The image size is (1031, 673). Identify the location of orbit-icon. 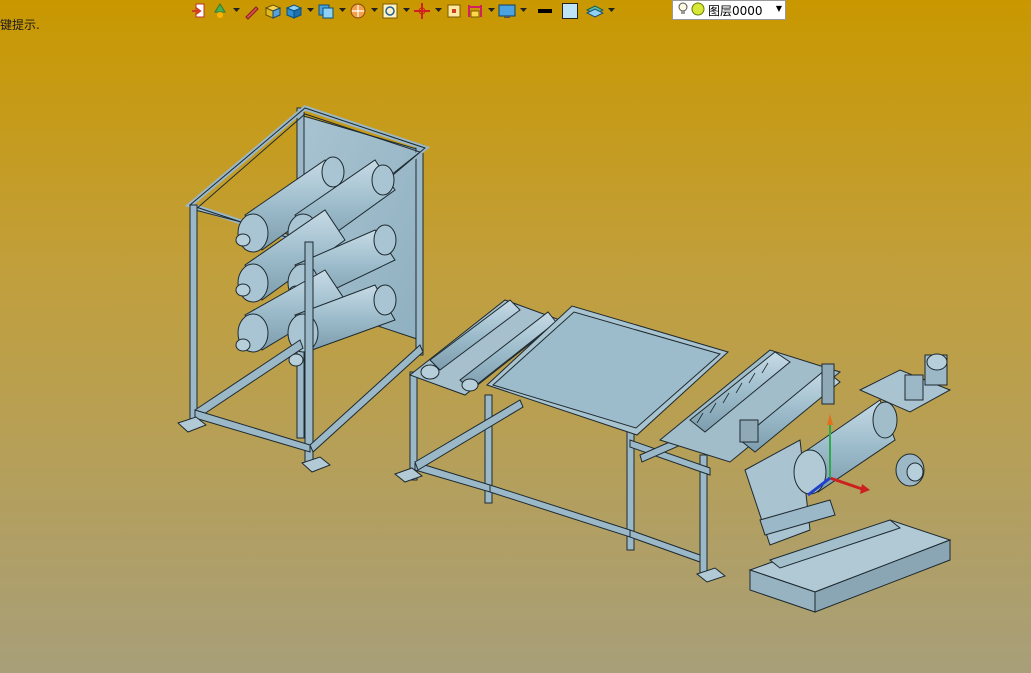
(358, 11).